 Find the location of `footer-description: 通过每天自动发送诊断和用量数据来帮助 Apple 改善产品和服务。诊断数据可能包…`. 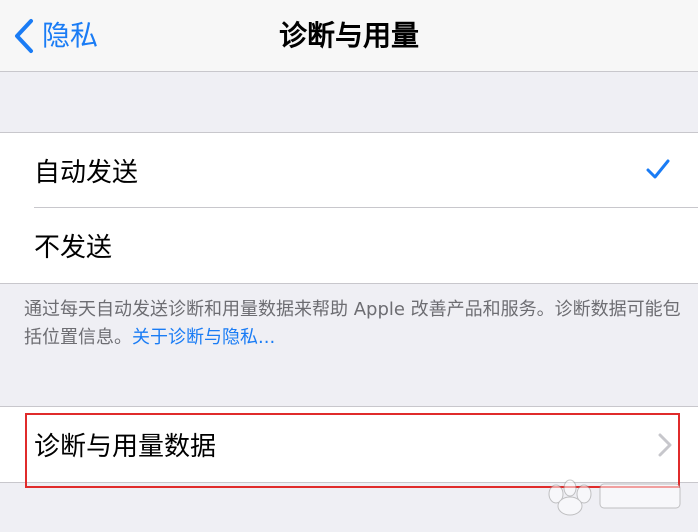

footer-description: 通过每天自动发送诊断和用量数据来帮助 Apple 改善产品和服务。诊断数据可能包… is located at coordinates (354, 324).